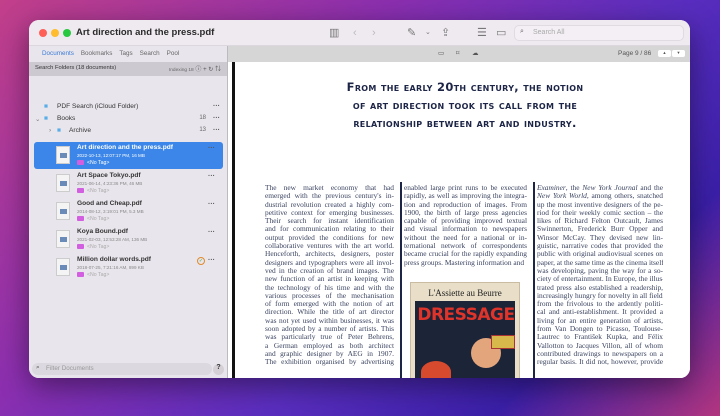 This screenshot has width=720, height=416. Describe the element at coordinates (329, 304) in the screenshot. I see `text-line: of form emerged with the notion of art` at that location.